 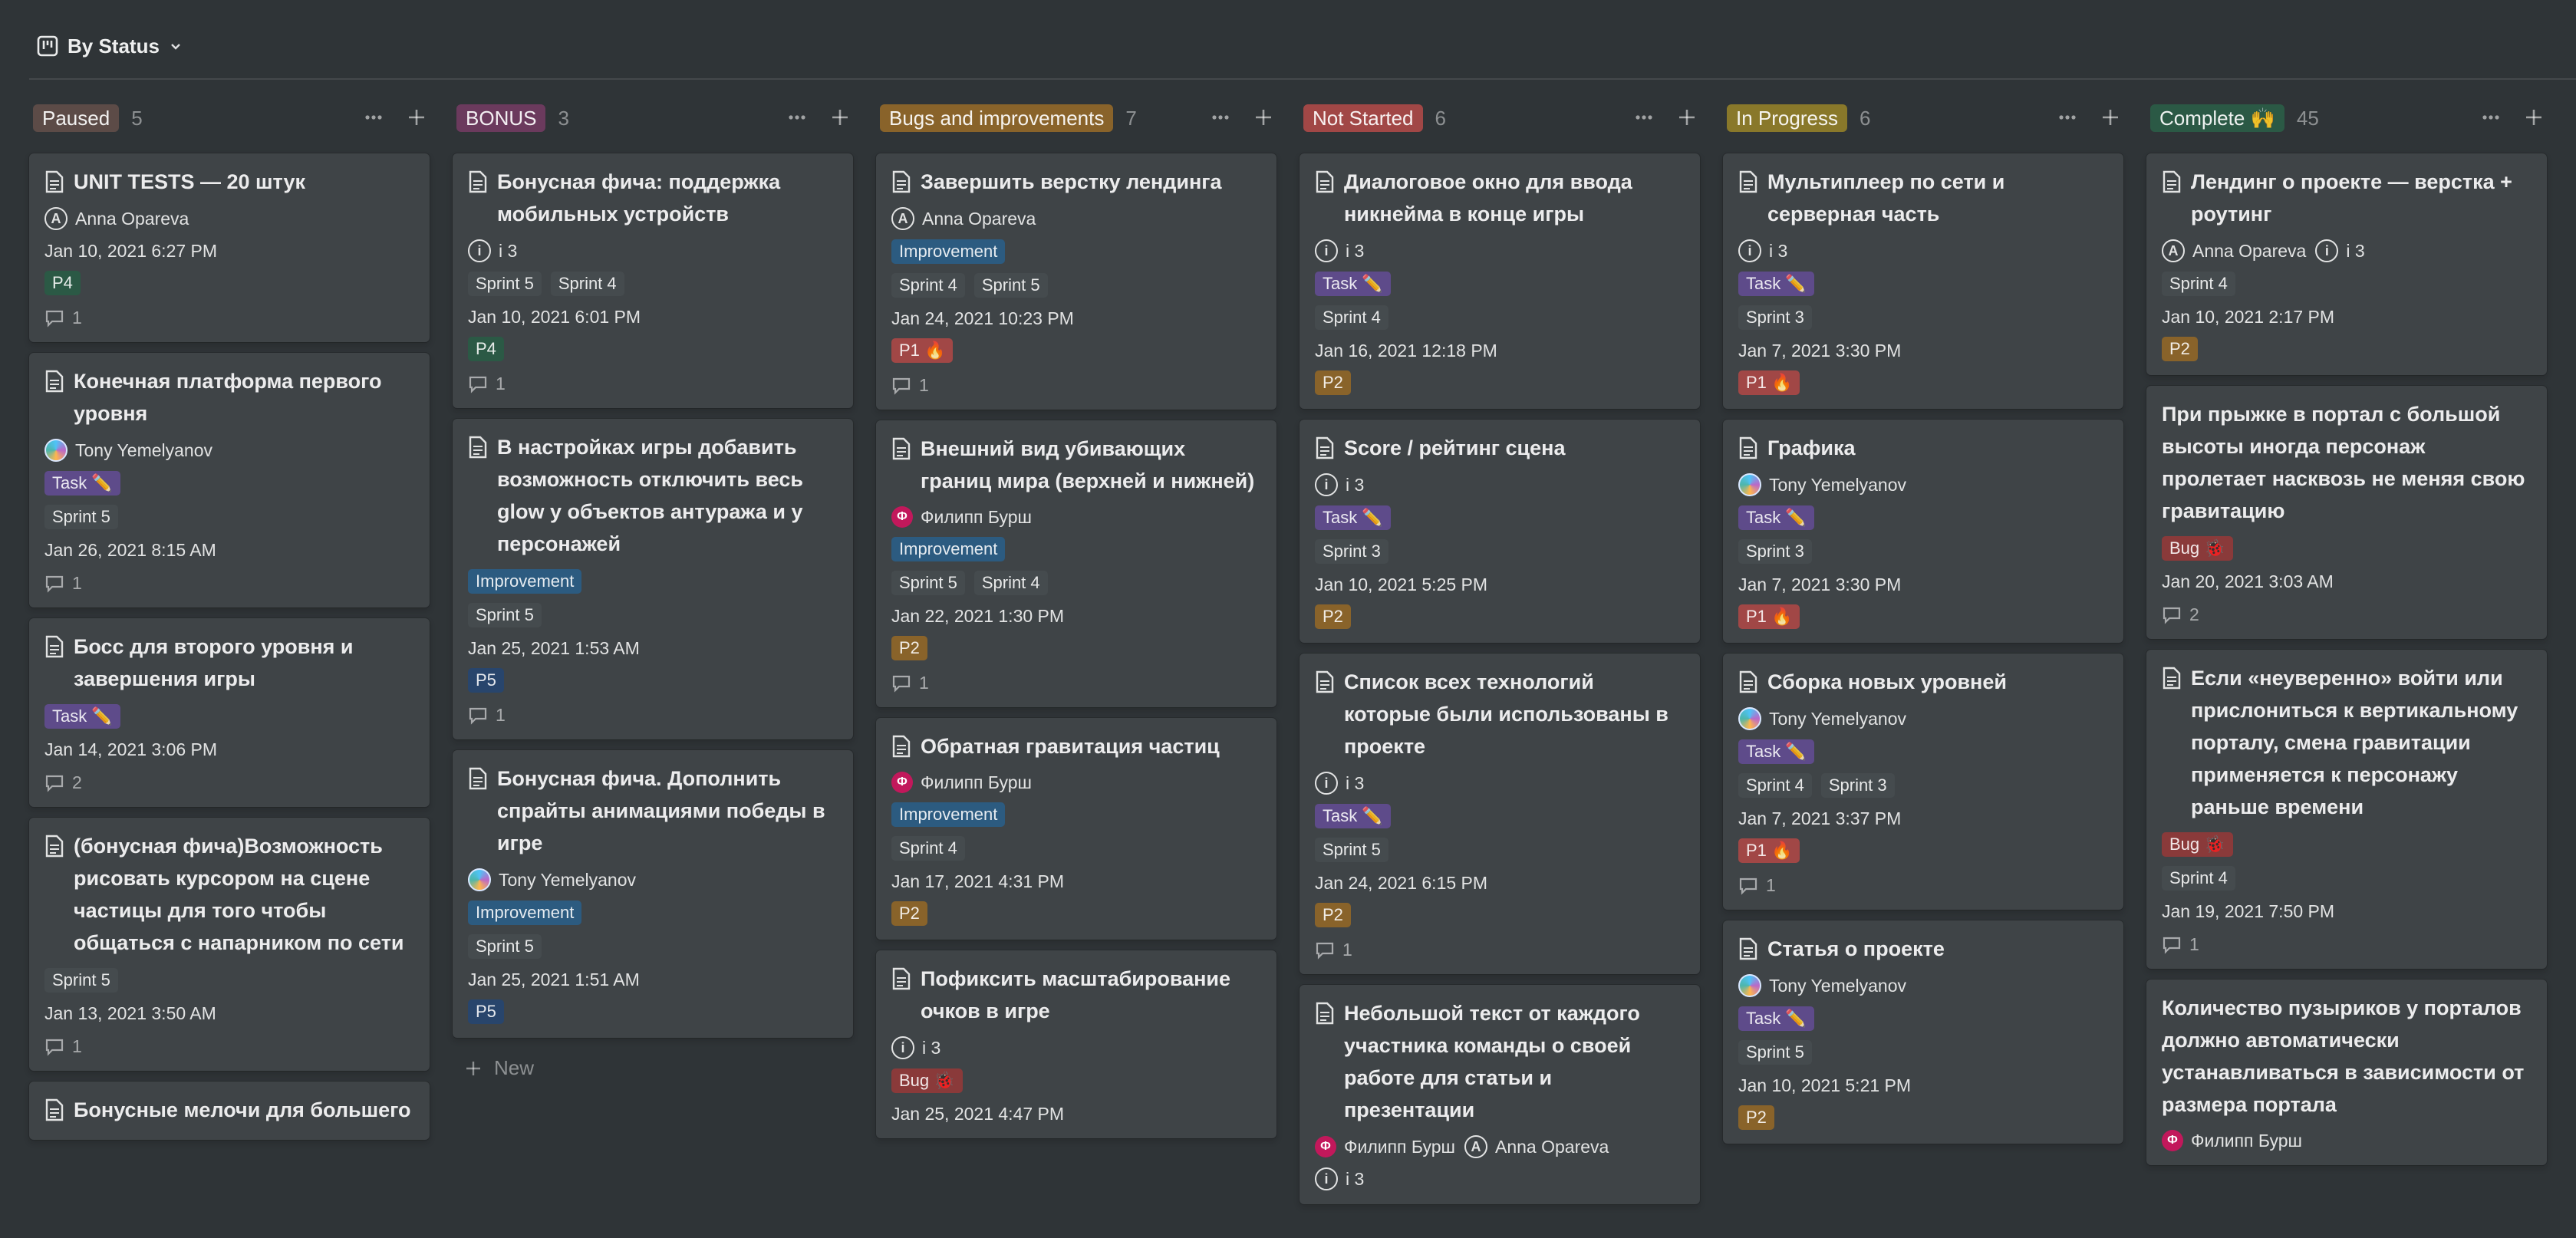 What do you see at coordinates (2217, 118) in the screenshot?
I see `status-label: Complete 🙌` at bounding box center [2217, 118].